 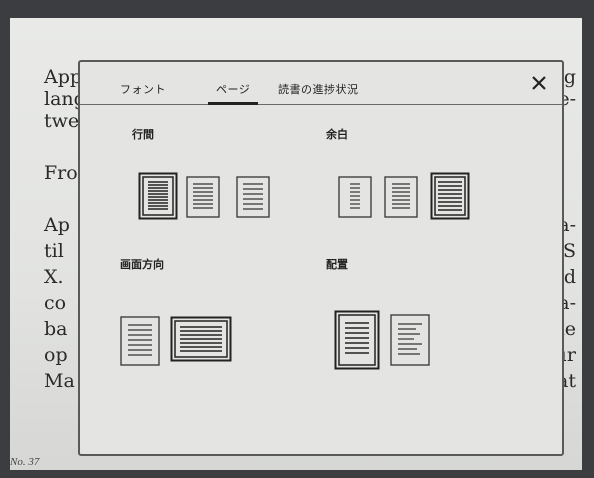 What do you see at coordinates (59, 381) in the screenshot?
I see `book-line-left: Ma` at bounding box center [59, 381].